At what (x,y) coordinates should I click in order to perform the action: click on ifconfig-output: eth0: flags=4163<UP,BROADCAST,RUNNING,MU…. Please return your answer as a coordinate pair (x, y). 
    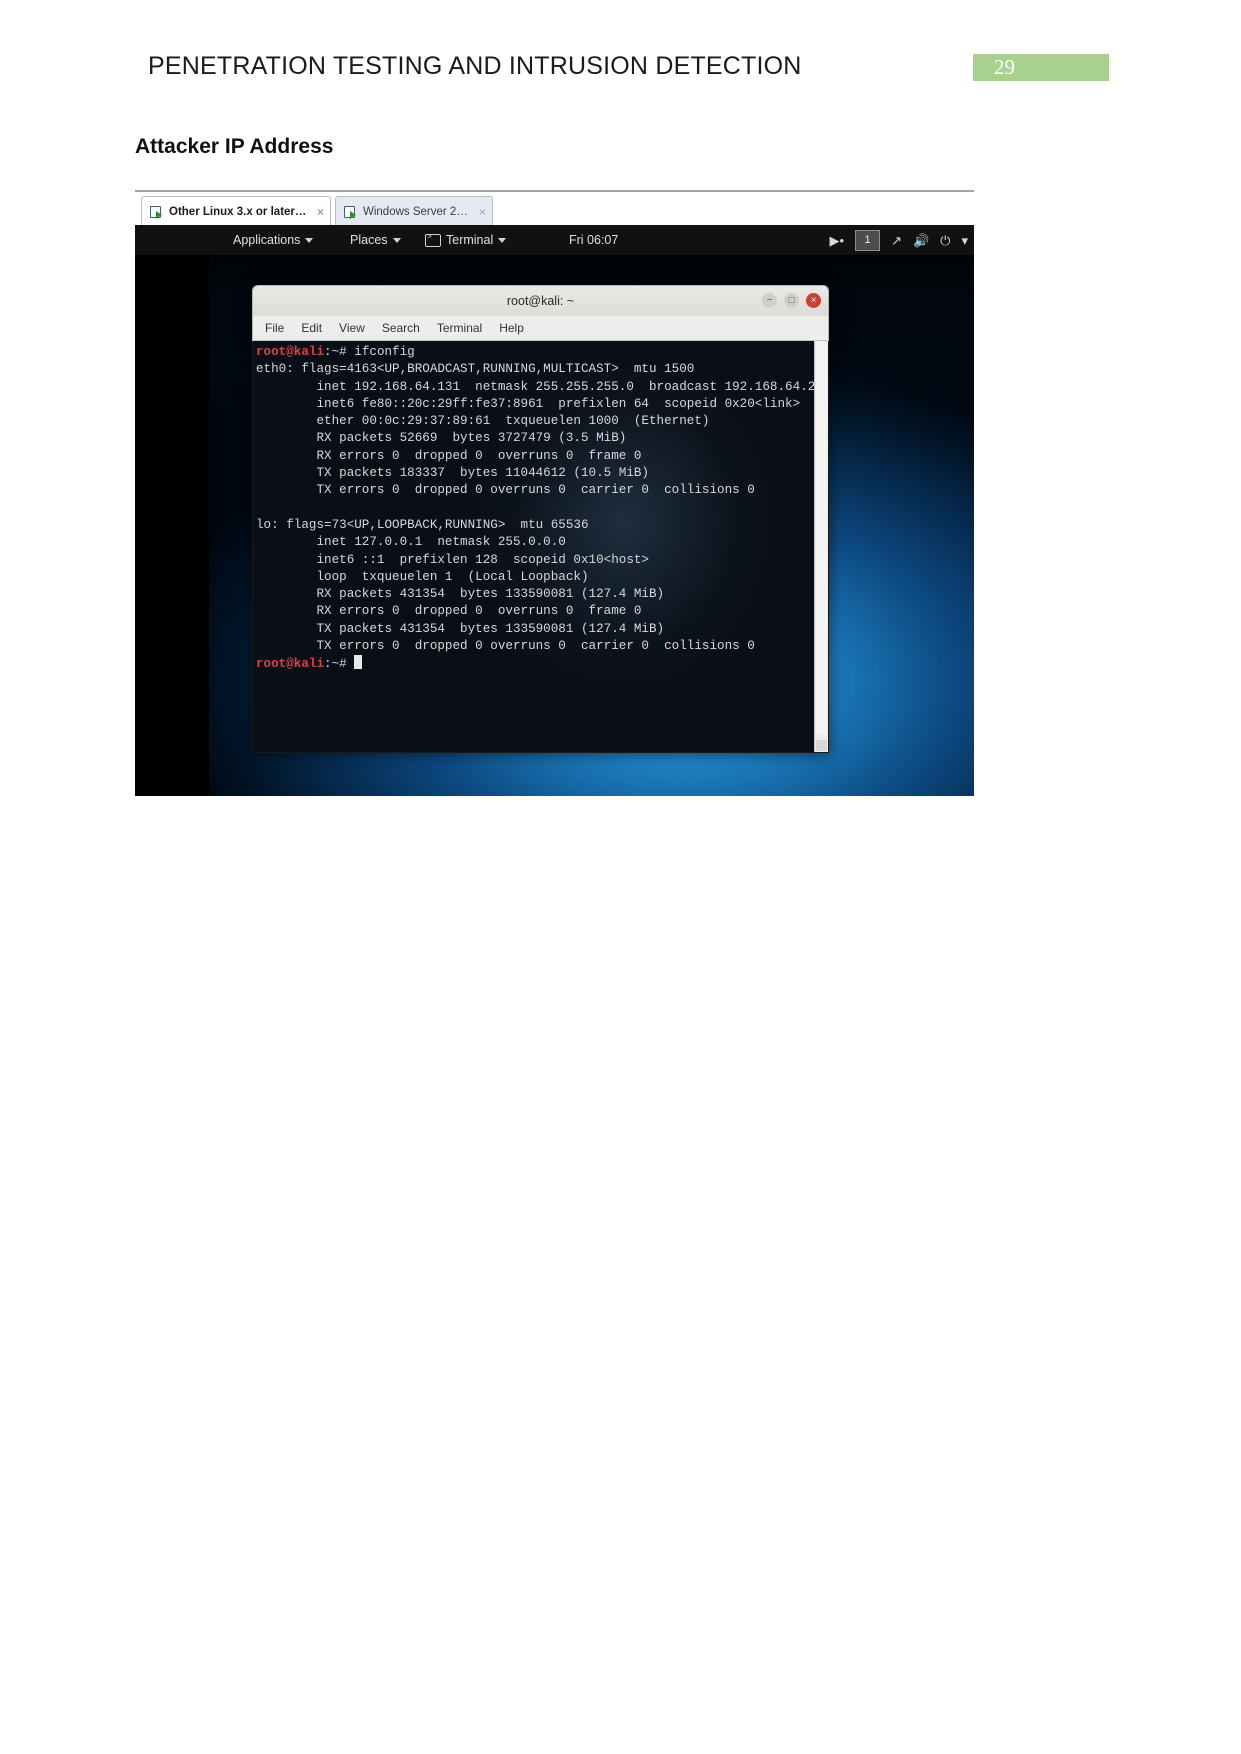
    Looking at the image, I should click on (542, 508).